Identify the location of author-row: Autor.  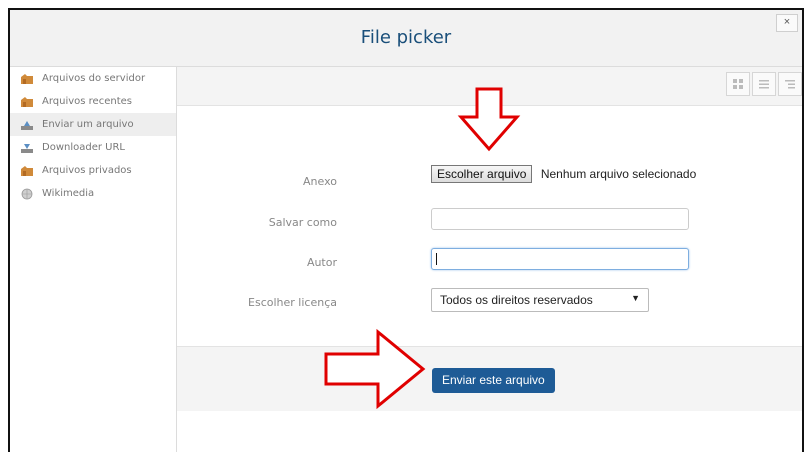
(489, 261).